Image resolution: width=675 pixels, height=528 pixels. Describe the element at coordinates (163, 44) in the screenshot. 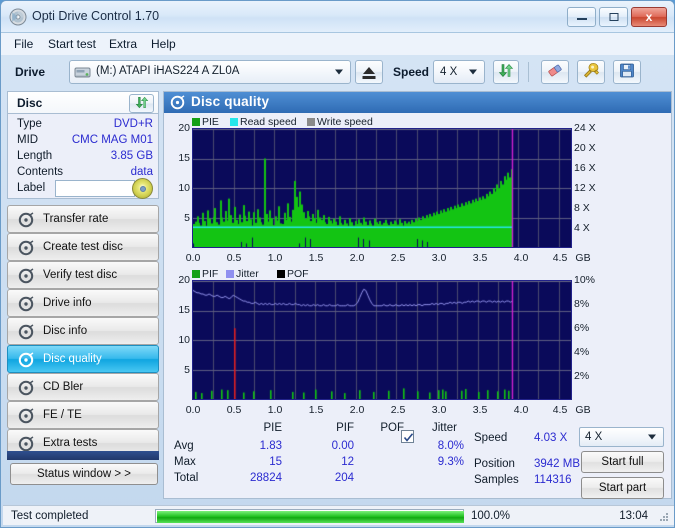

I see `menu-item-help: Help` at that location.